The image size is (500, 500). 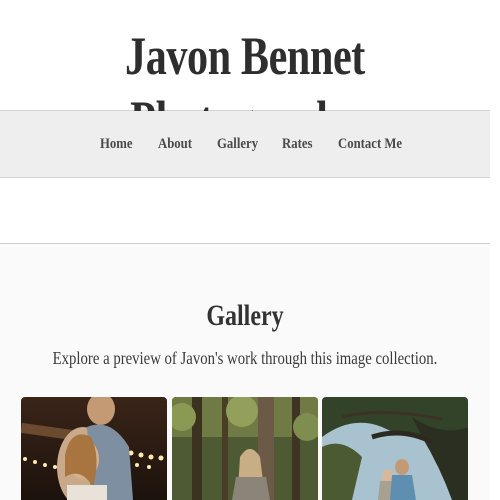 What do you see at coordinates (245, 315) in the screenshot?
I see `gallery-heading: Gallery` at bounding box center [245, 315].